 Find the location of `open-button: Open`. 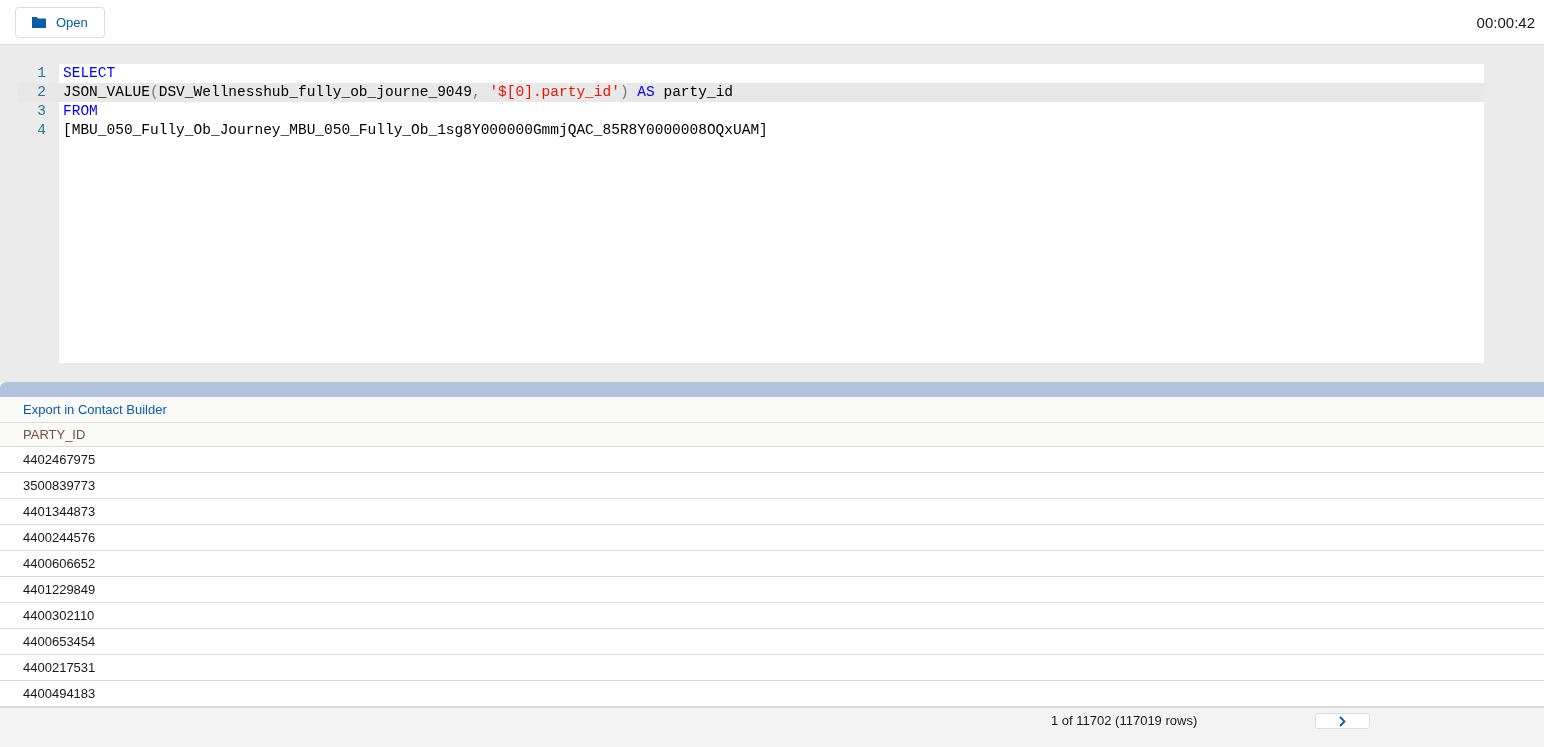

open-button: Open is located at coordinates (60, 22).